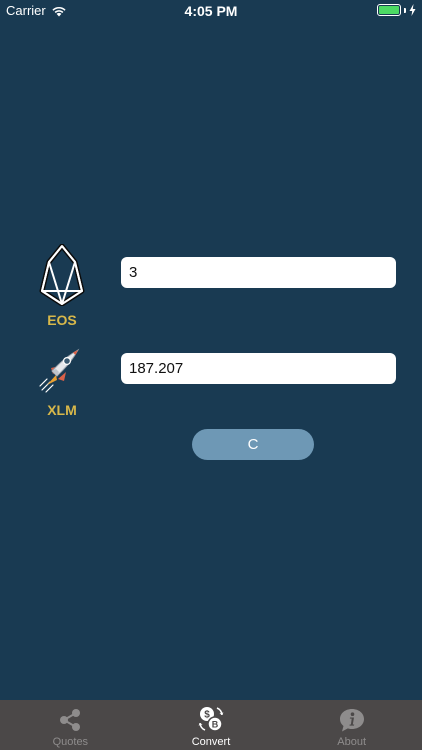 The image size is (422, 750). Describe the element at coordinates (211, 719) in the screenshot. I see `currency-exchange-icon: $ B` at that location.